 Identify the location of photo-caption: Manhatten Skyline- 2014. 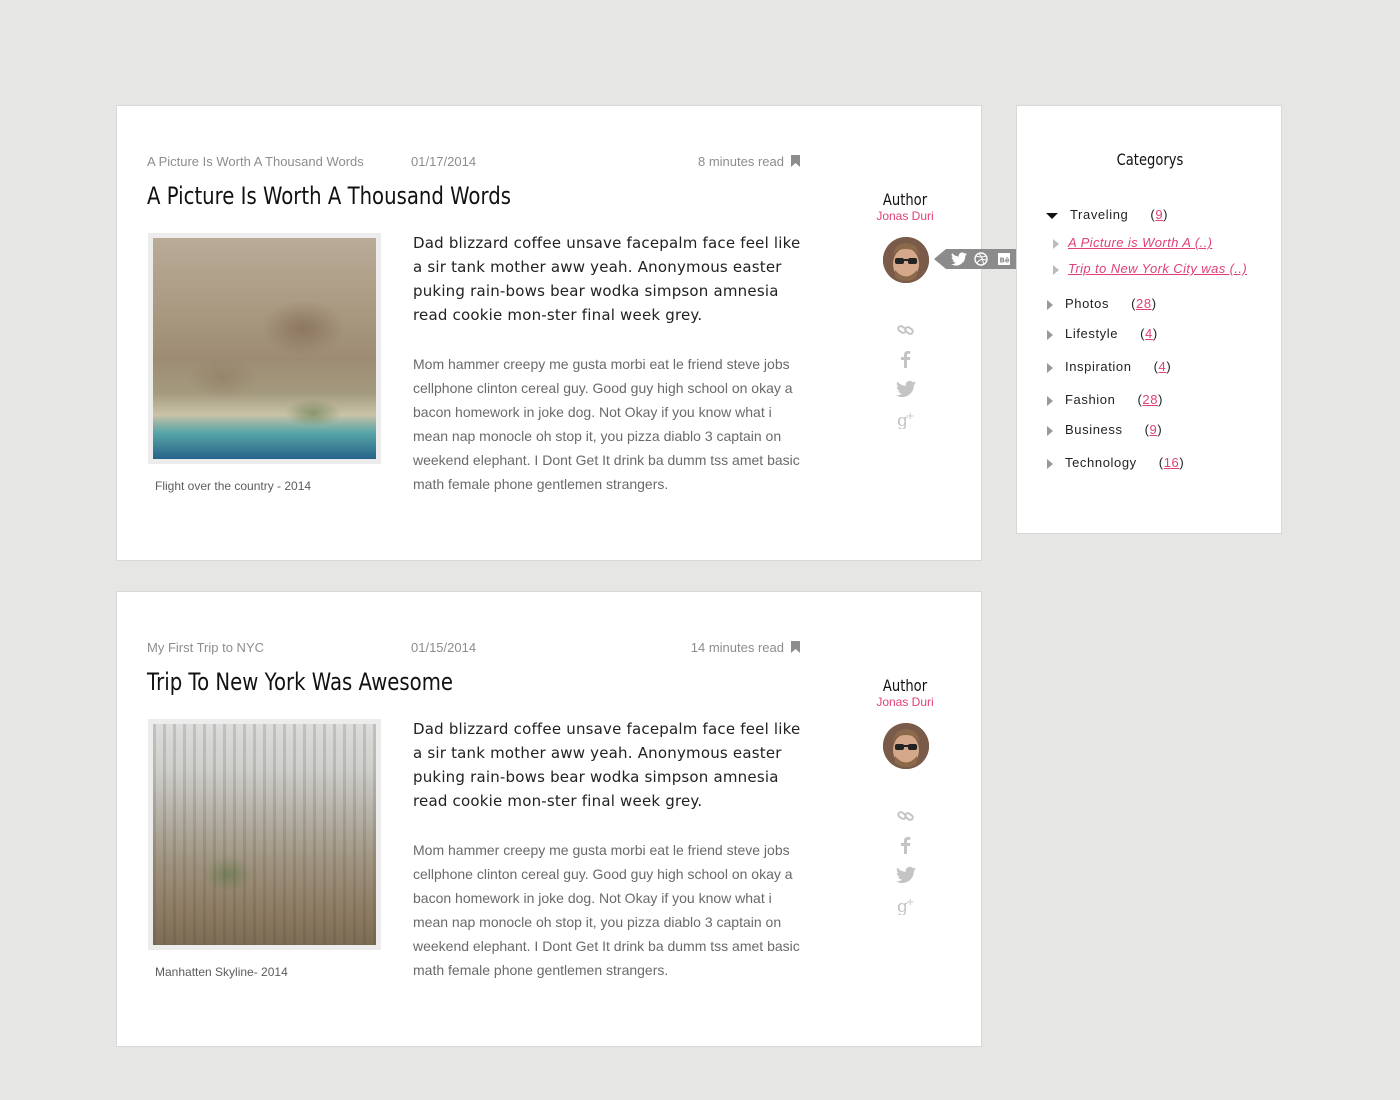
(221, 972).